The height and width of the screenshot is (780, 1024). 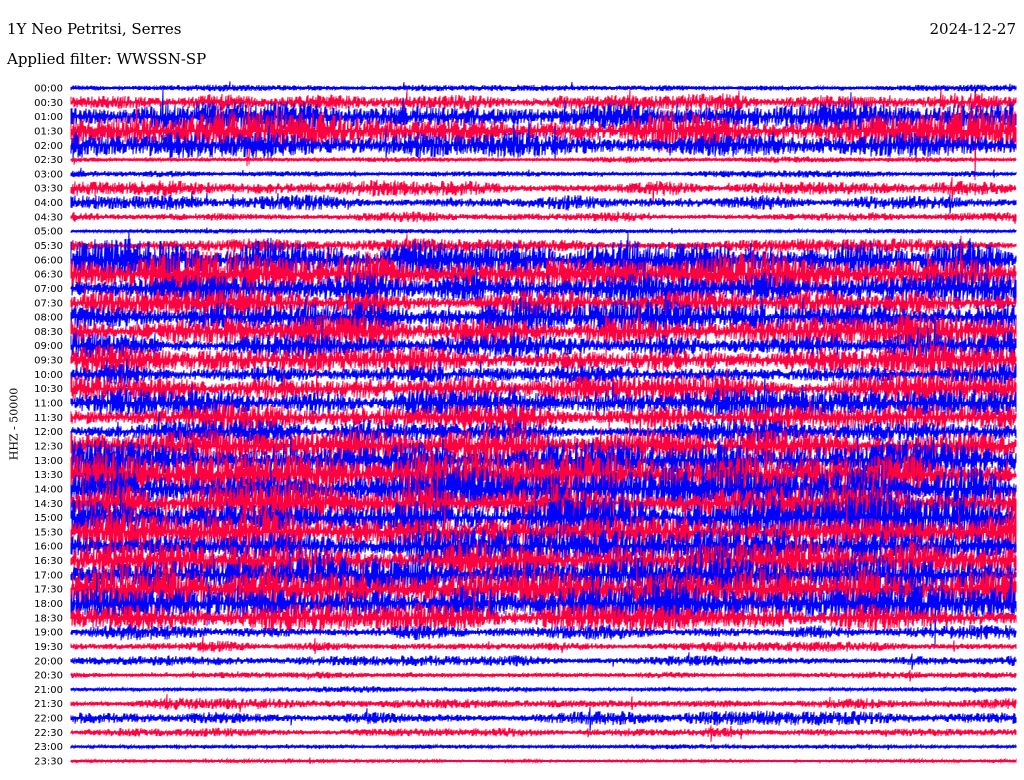 I want to click on time-tick-label: 23:30, so click(x=48, y=762).